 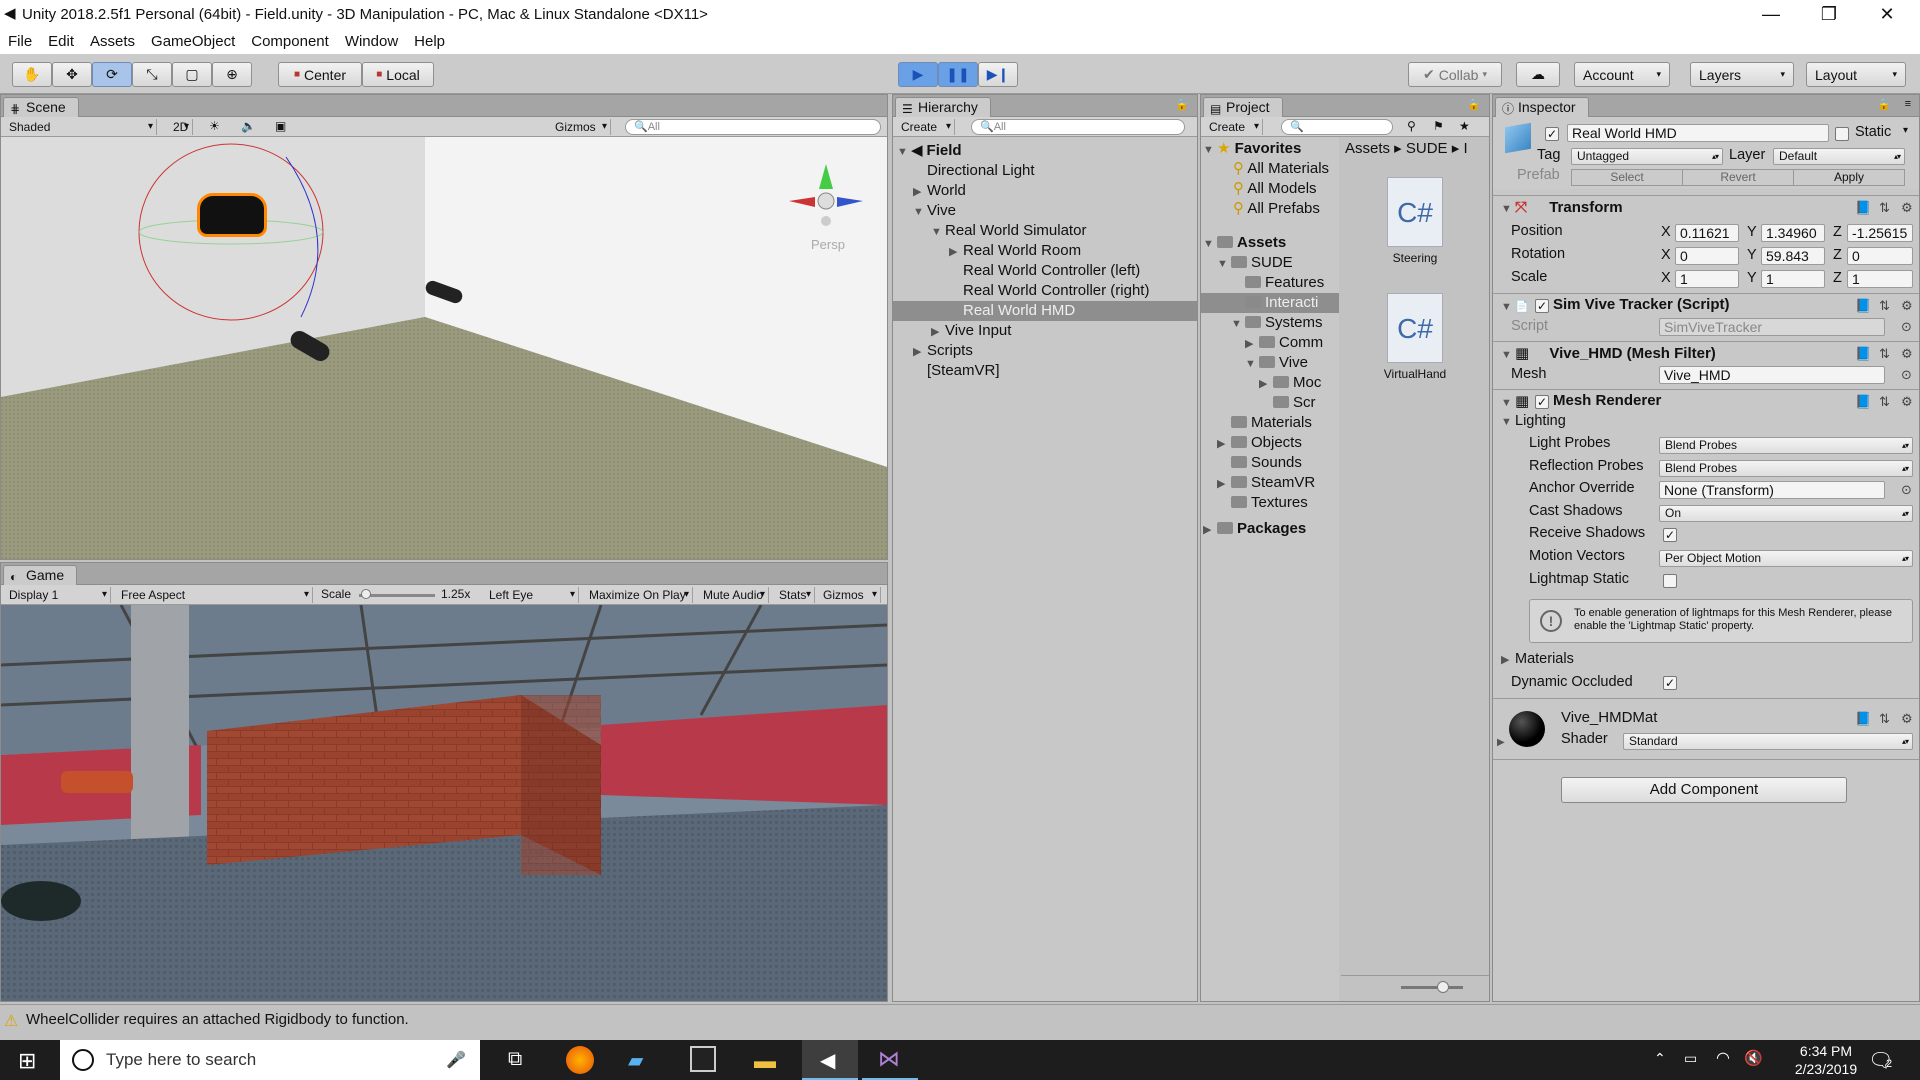 I want to click on 2d-toggle: 2D, so click(x=179, y=127).